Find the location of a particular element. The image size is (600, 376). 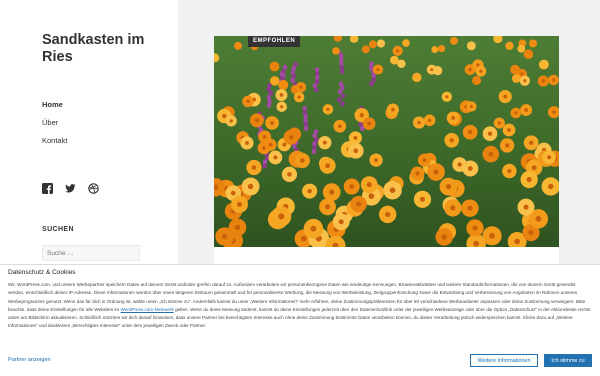

twitter-icon is located at coordinates (70, 187).